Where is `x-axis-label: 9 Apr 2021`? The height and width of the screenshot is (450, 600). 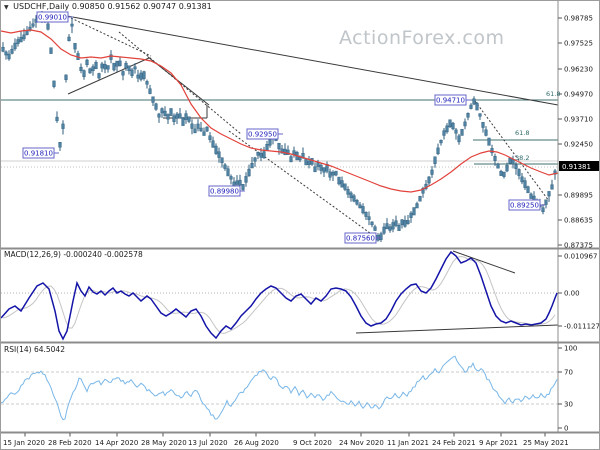 x-axis-label: 9 Apr 2021 is located at coordinates (498, 443).